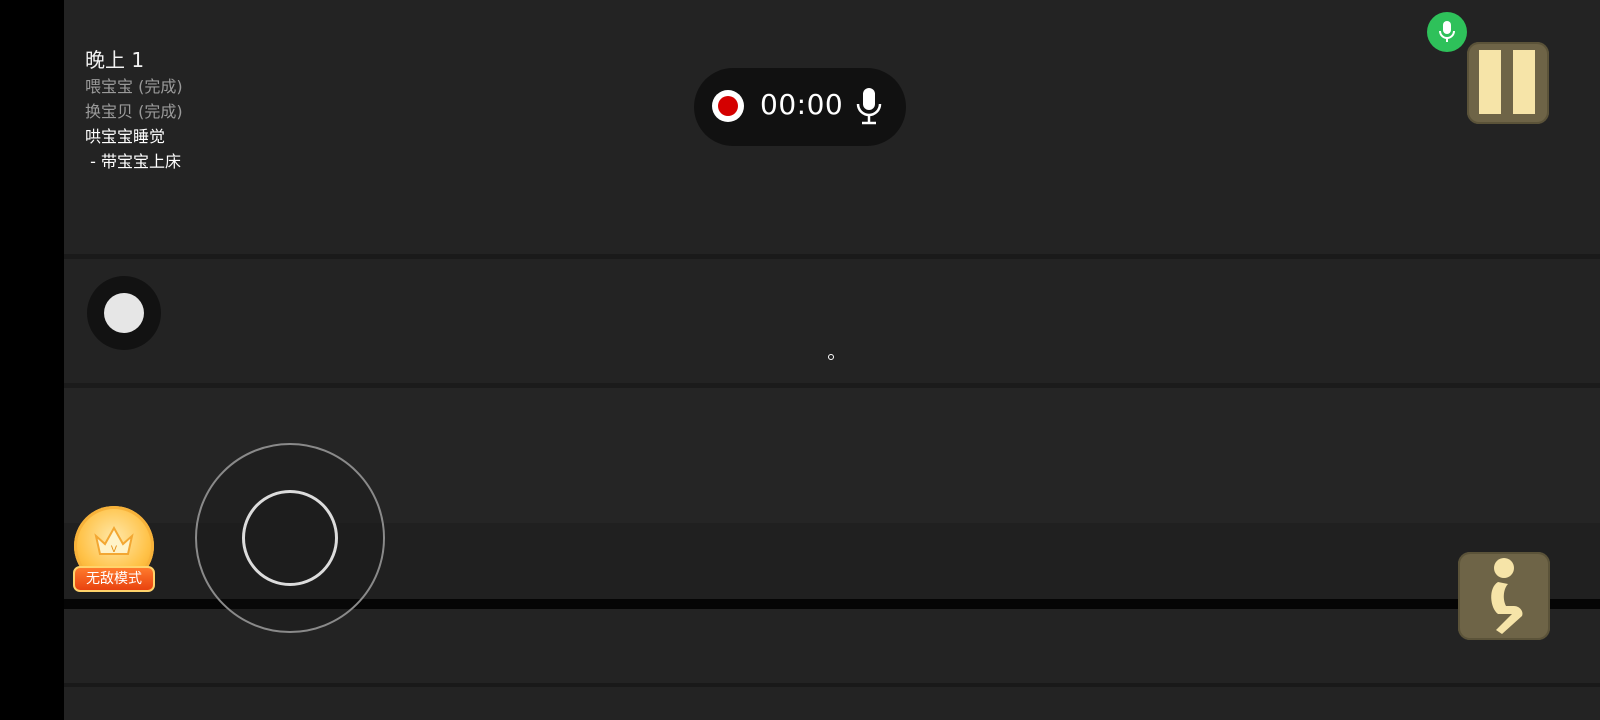  What do you see at coordinates (115, 60) in the screenshot?
I see `objectives-title: 晚上 1` at bounding box center [115, 60].